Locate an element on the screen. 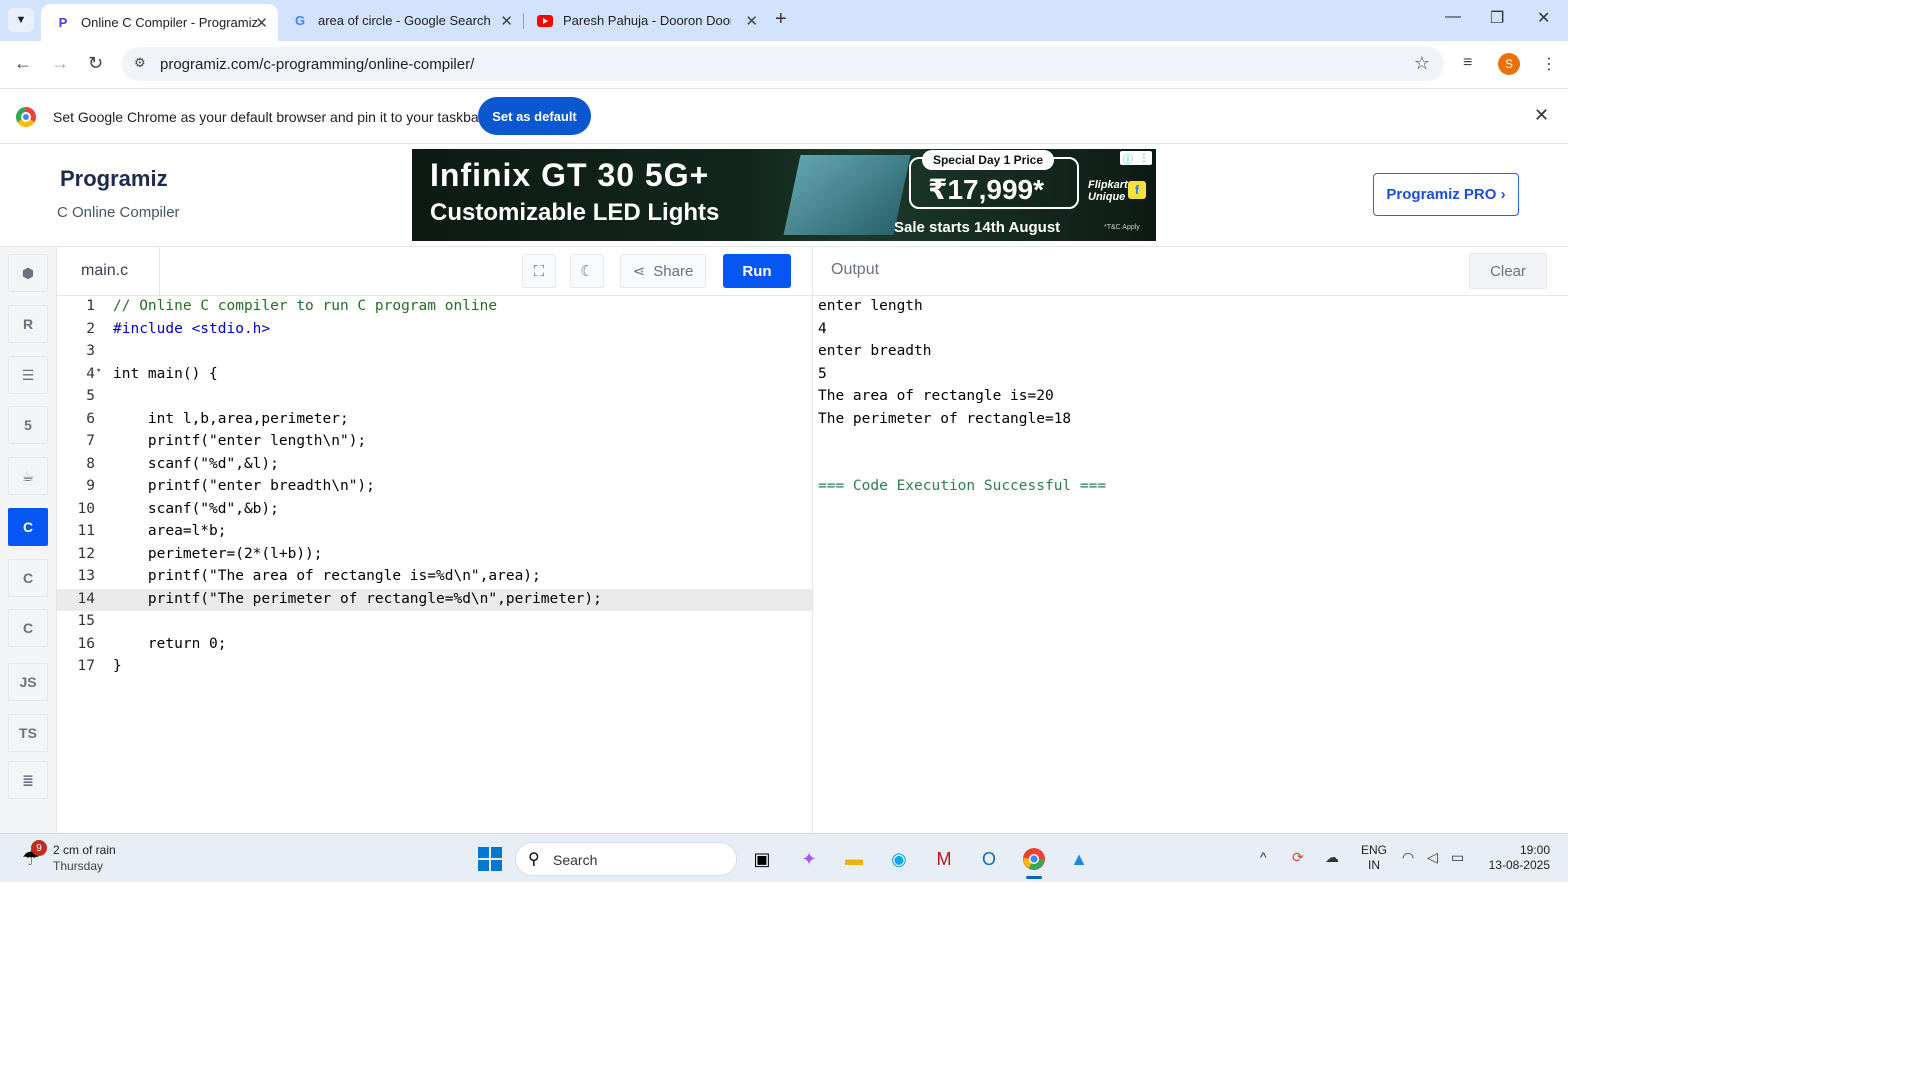 The image size is (1920, 1080). mcafee-icon: M is located at coordinates (944, 859).